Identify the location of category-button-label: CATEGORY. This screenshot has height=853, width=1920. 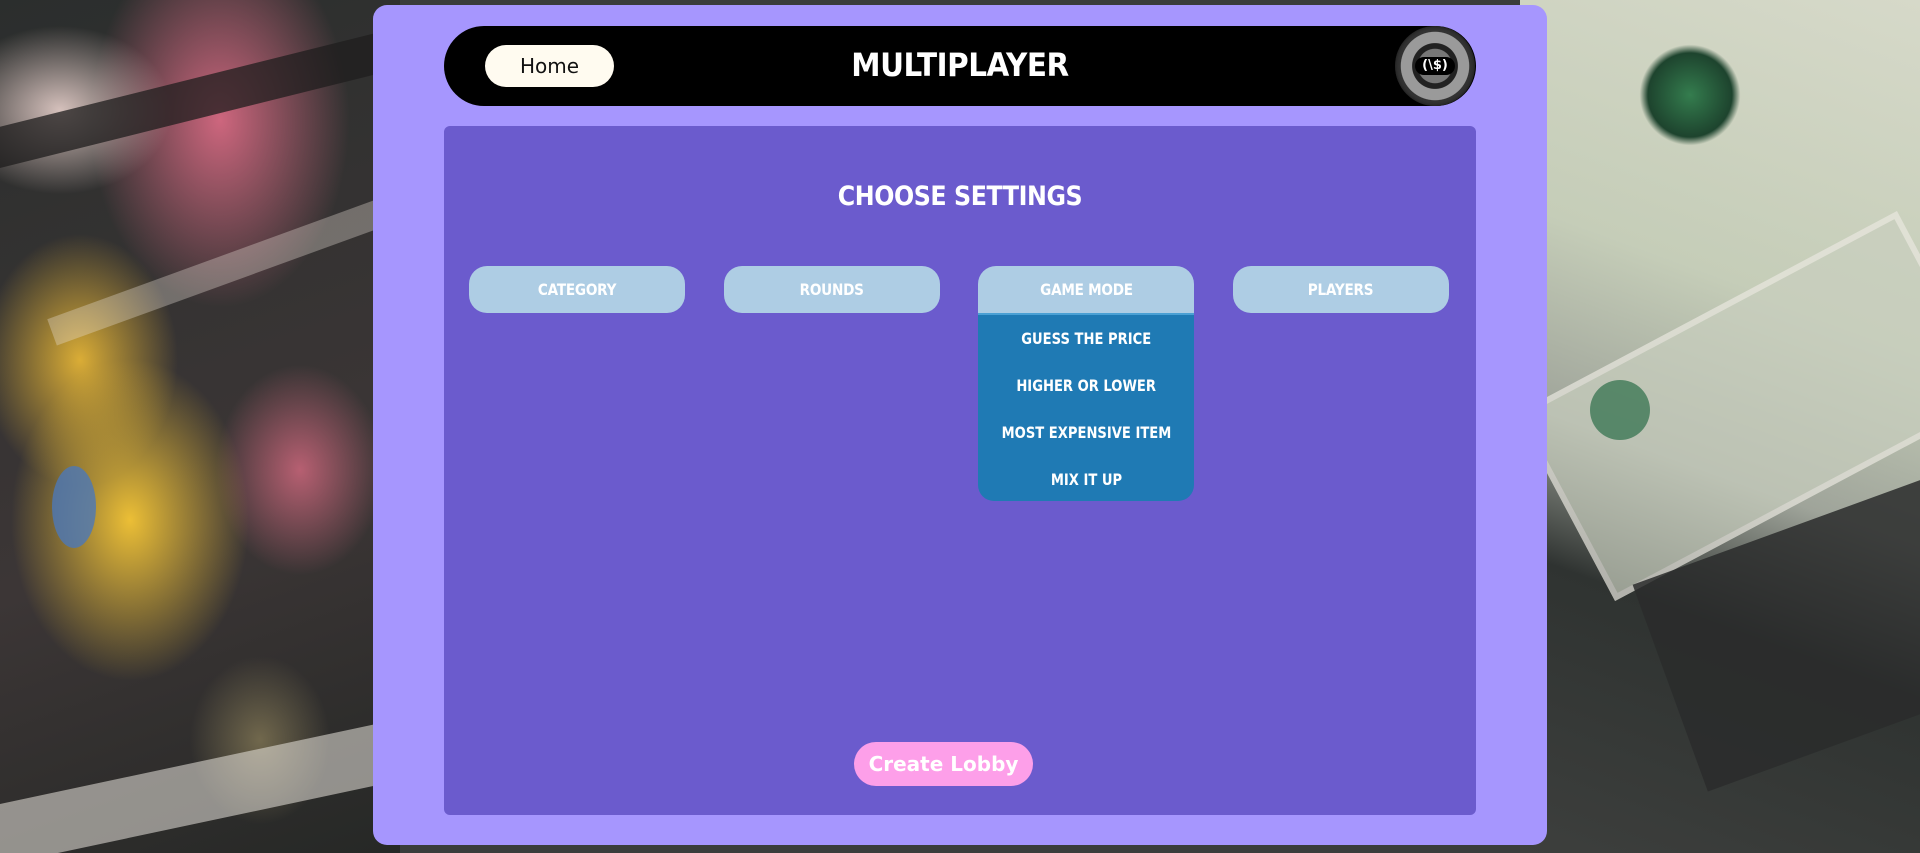
(577, 289).